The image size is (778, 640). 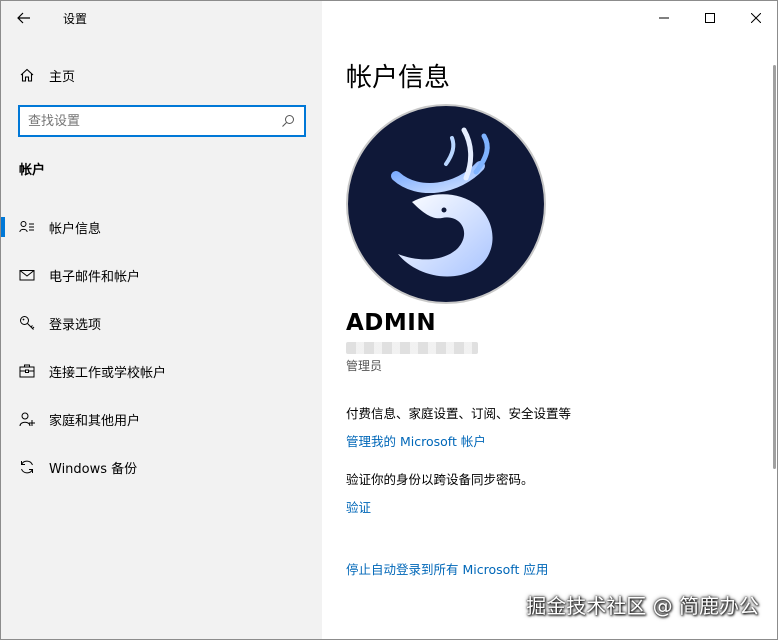 What do you see at coordinates (75, 229) in the screenshot?
I see `sidebar-item-label: 帐户信息` at bounding box center [75, 229].